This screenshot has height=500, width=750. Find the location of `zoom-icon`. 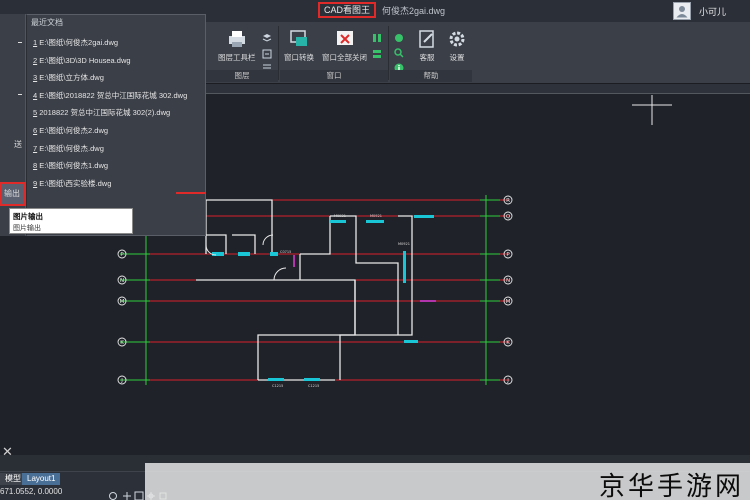

zoom-icon is located at coordinates (399, 36).